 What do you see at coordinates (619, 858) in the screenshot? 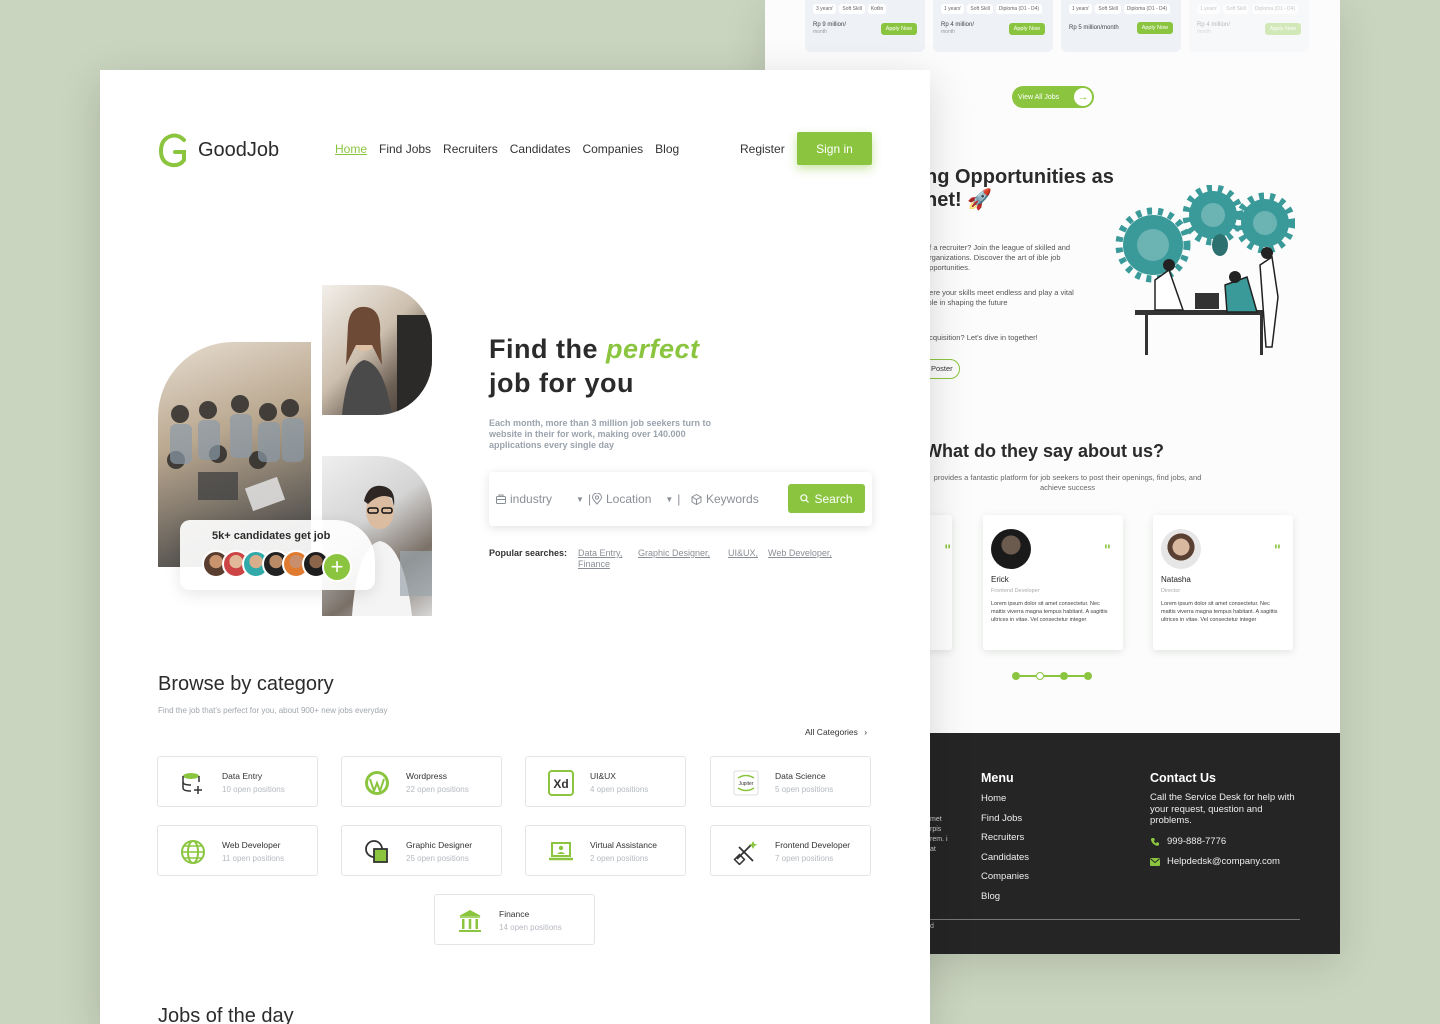
I see `category-count: 2 open positions` at bounding box center [619, 858].